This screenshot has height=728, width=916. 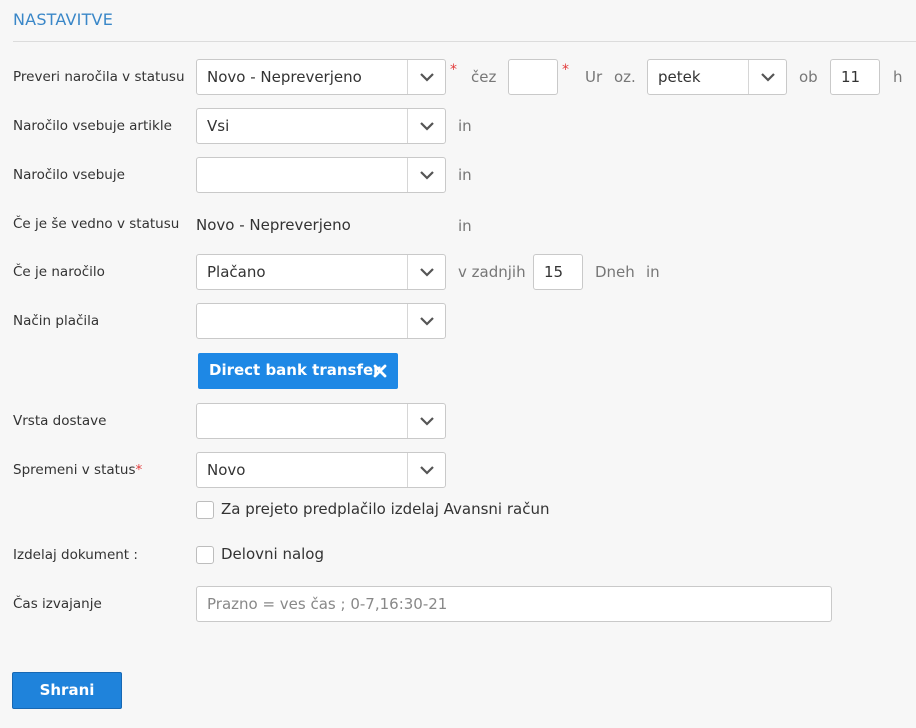 I want to click on articles-select-value: Vsi, so click(x=218, y=126).